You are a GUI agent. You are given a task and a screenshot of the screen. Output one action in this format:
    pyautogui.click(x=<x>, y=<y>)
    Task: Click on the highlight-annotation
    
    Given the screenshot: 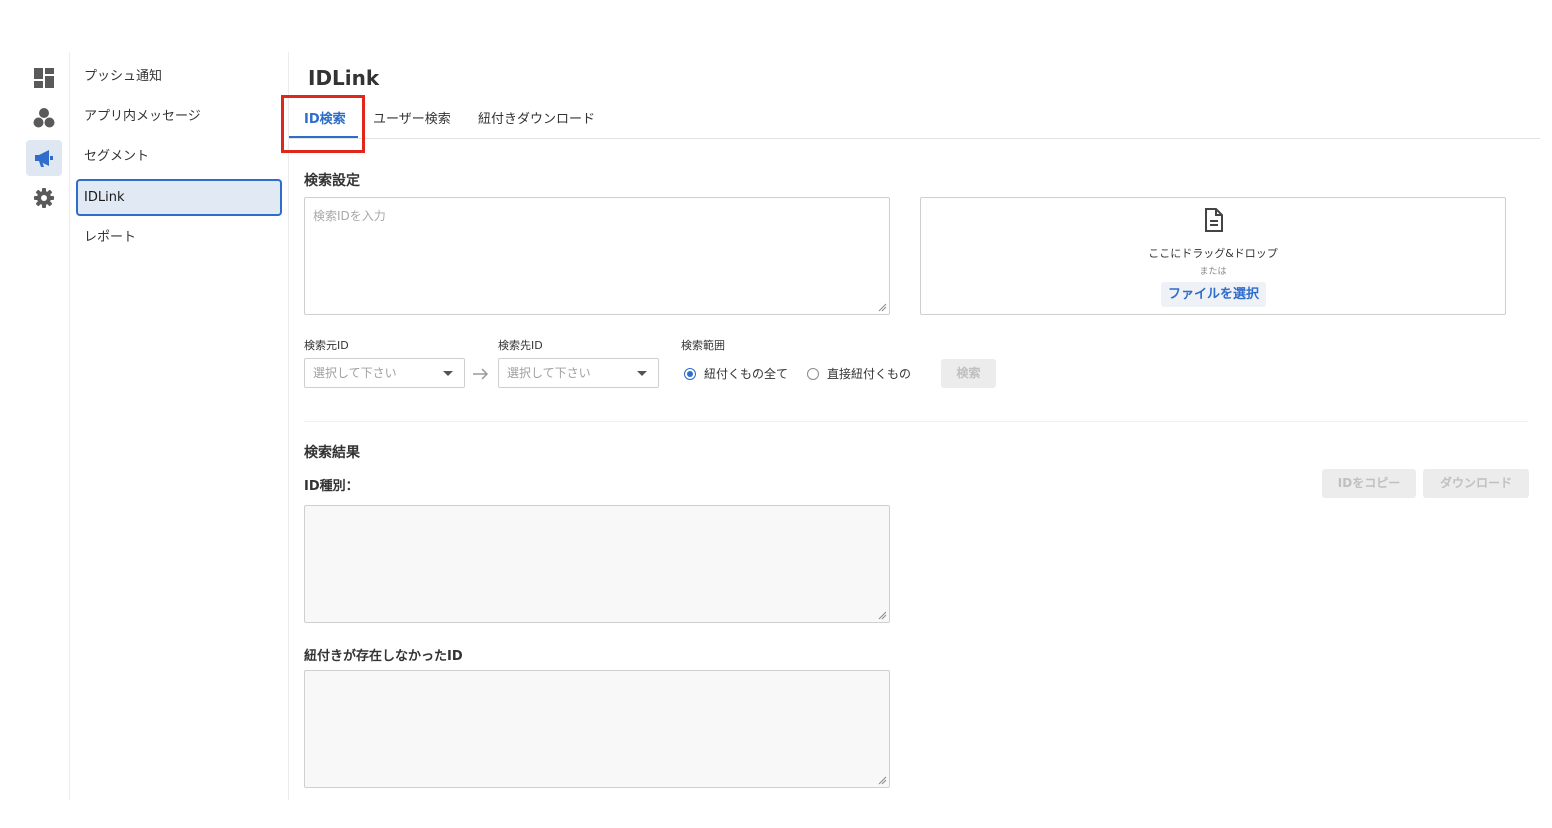 What is the action you would take?
    pyautogui.click(x=323, y=124)
    